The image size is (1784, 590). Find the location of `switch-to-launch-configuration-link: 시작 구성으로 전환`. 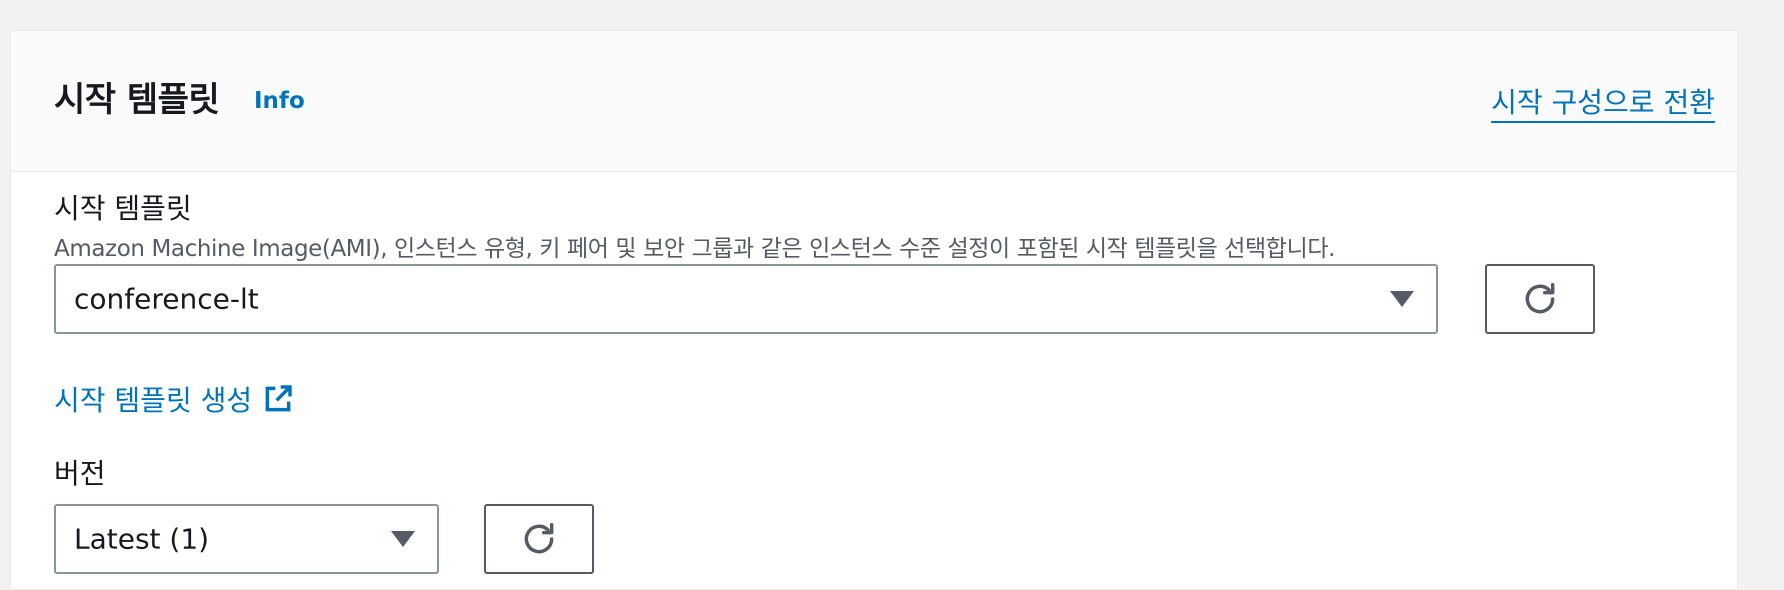

switch-to-launch-configuration-link: 시작 구성으로 전환 is located at coordinates (1603, 101).